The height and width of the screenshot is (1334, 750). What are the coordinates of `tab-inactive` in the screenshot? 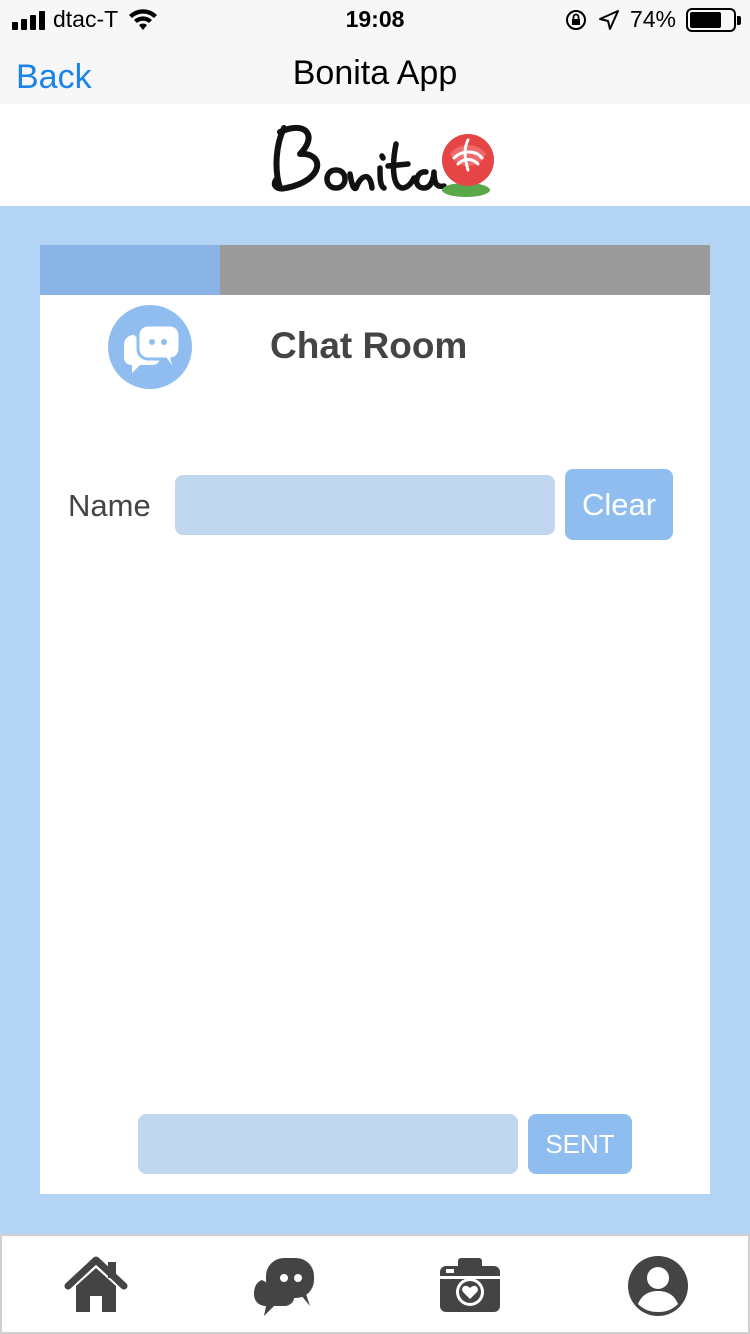 It's located at (465, 270).